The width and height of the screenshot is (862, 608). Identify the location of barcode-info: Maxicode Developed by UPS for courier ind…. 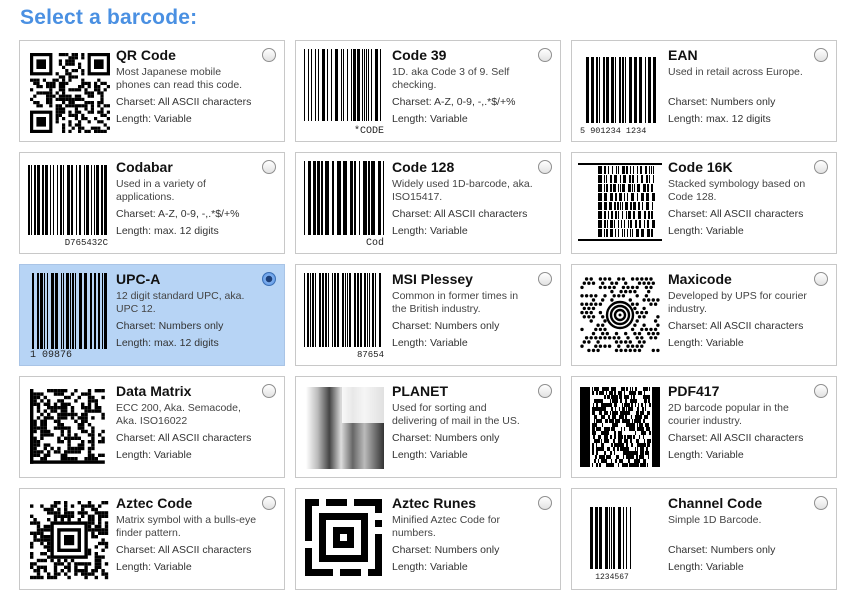
(739, 310).